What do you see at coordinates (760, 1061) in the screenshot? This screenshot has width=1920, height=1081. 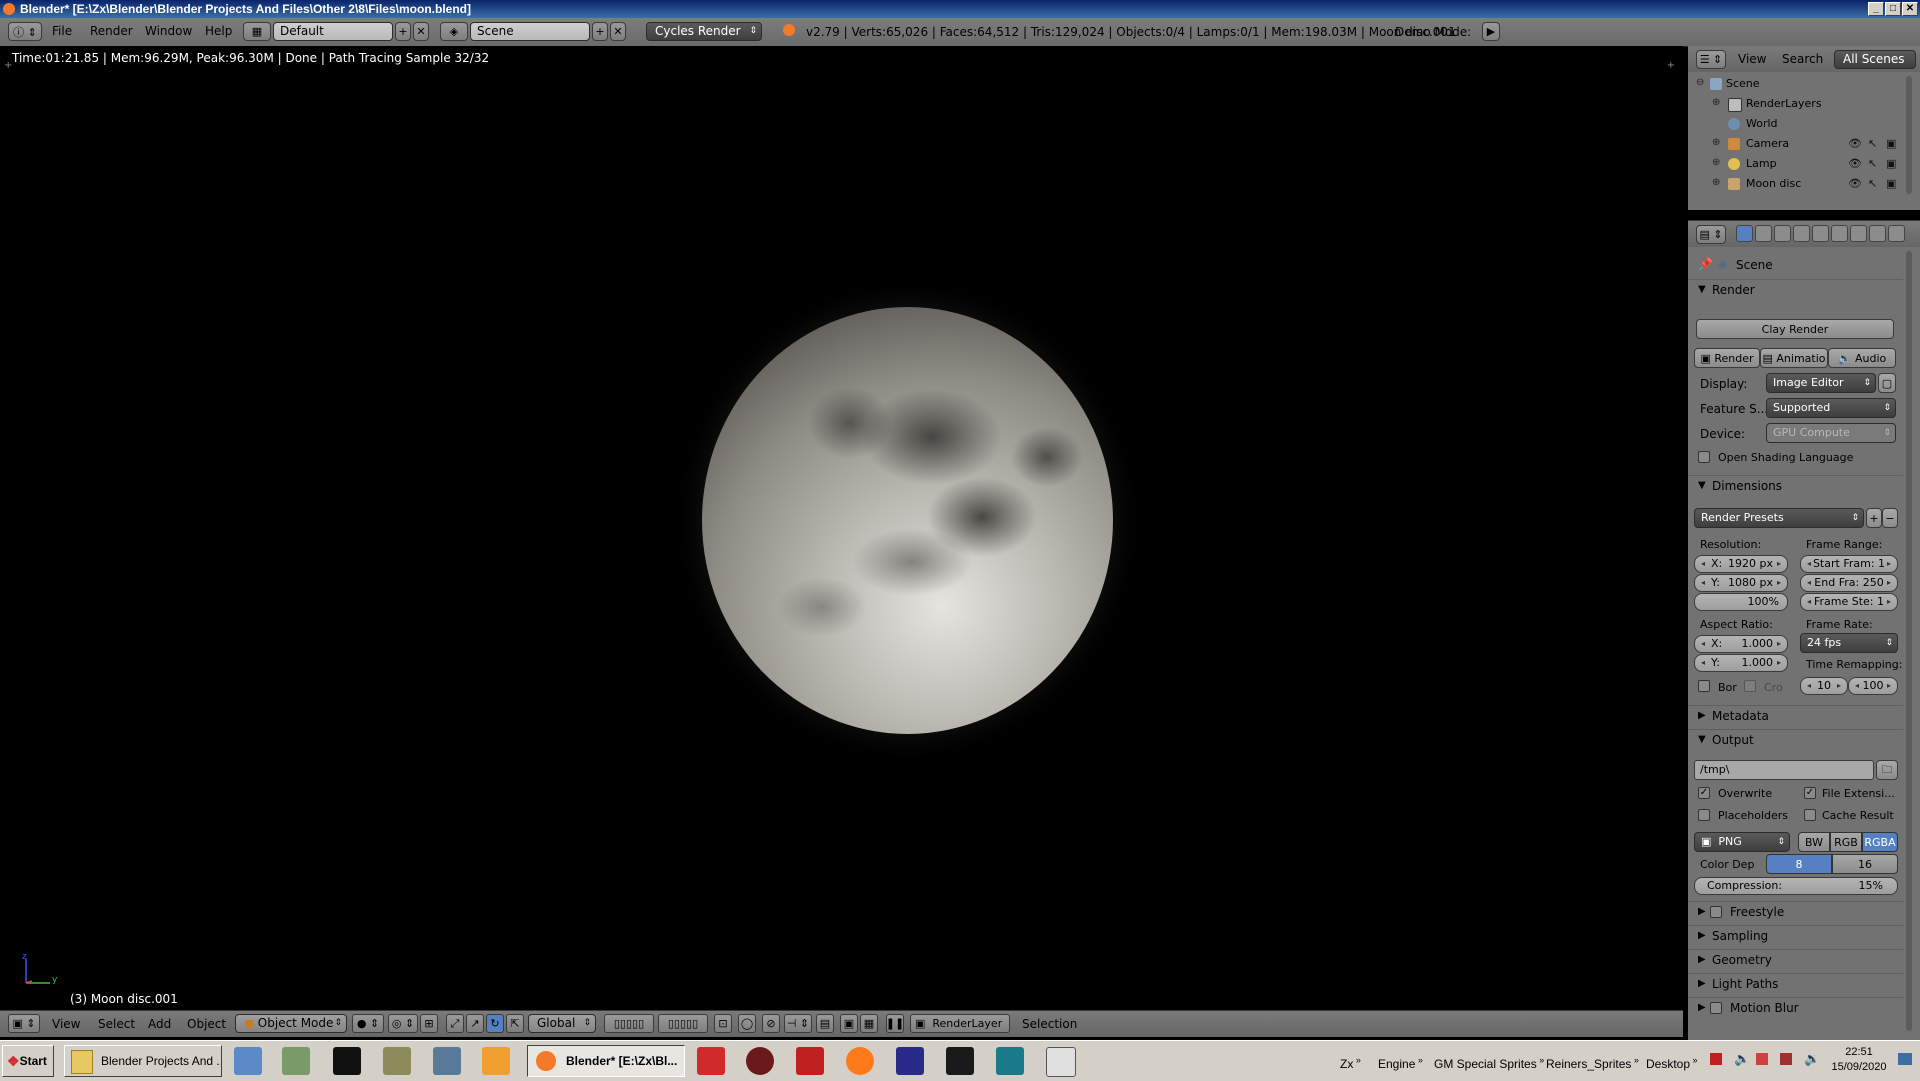 I see `app-swirl-icon` at bounding box center [760, 1061].